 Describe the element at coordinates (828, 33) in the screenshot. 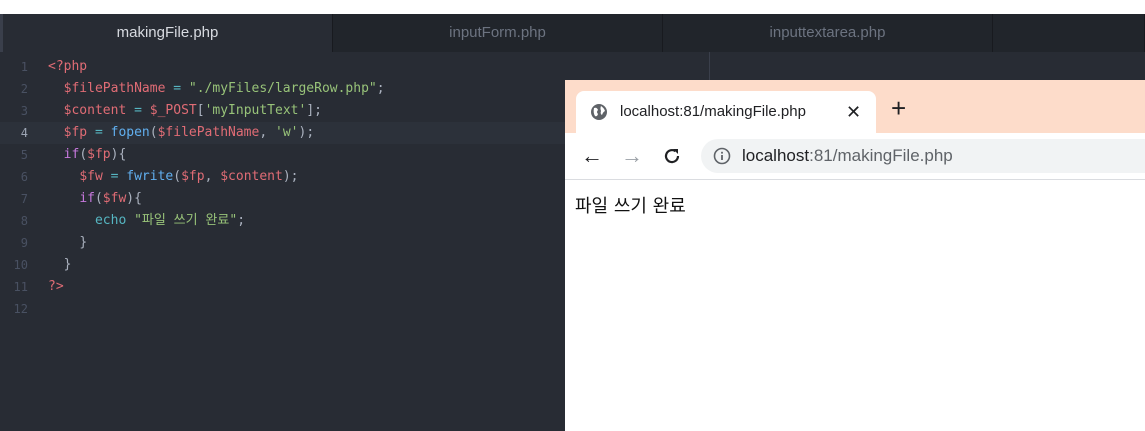

I see `tab-inputtextarea: inputtextarea.php` at that location.